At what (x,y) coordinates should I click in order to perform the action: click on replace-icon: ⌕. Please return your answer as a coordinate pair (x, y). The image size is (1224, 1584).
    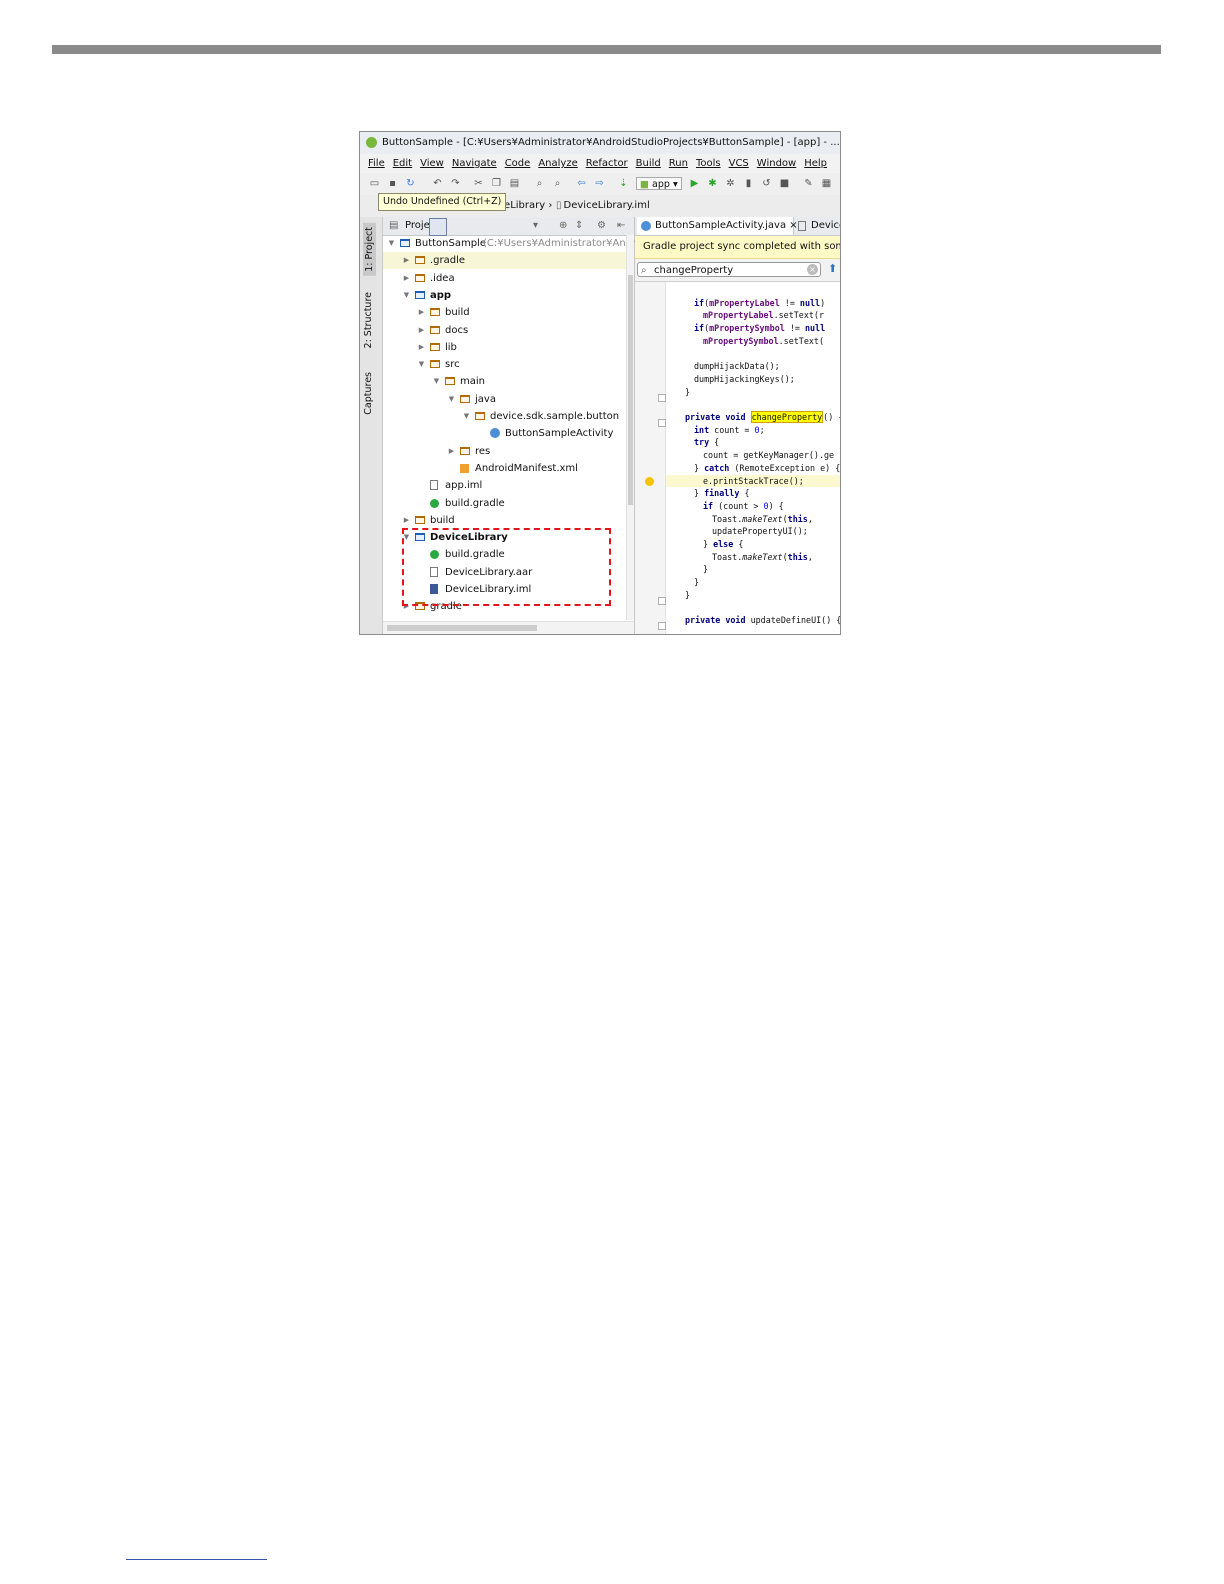
    Looking at the image, I should click on (557, 184).